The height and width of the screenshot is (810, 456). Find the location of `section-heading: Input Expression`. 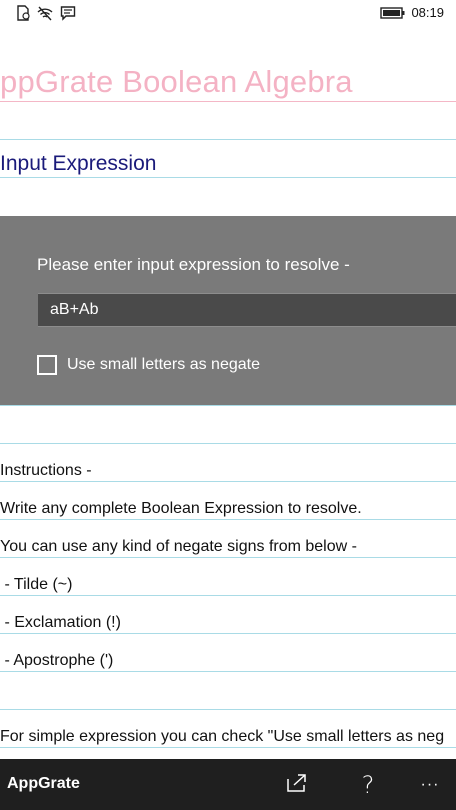

section-heading: Input Expression is located at coordinates (78, 163).